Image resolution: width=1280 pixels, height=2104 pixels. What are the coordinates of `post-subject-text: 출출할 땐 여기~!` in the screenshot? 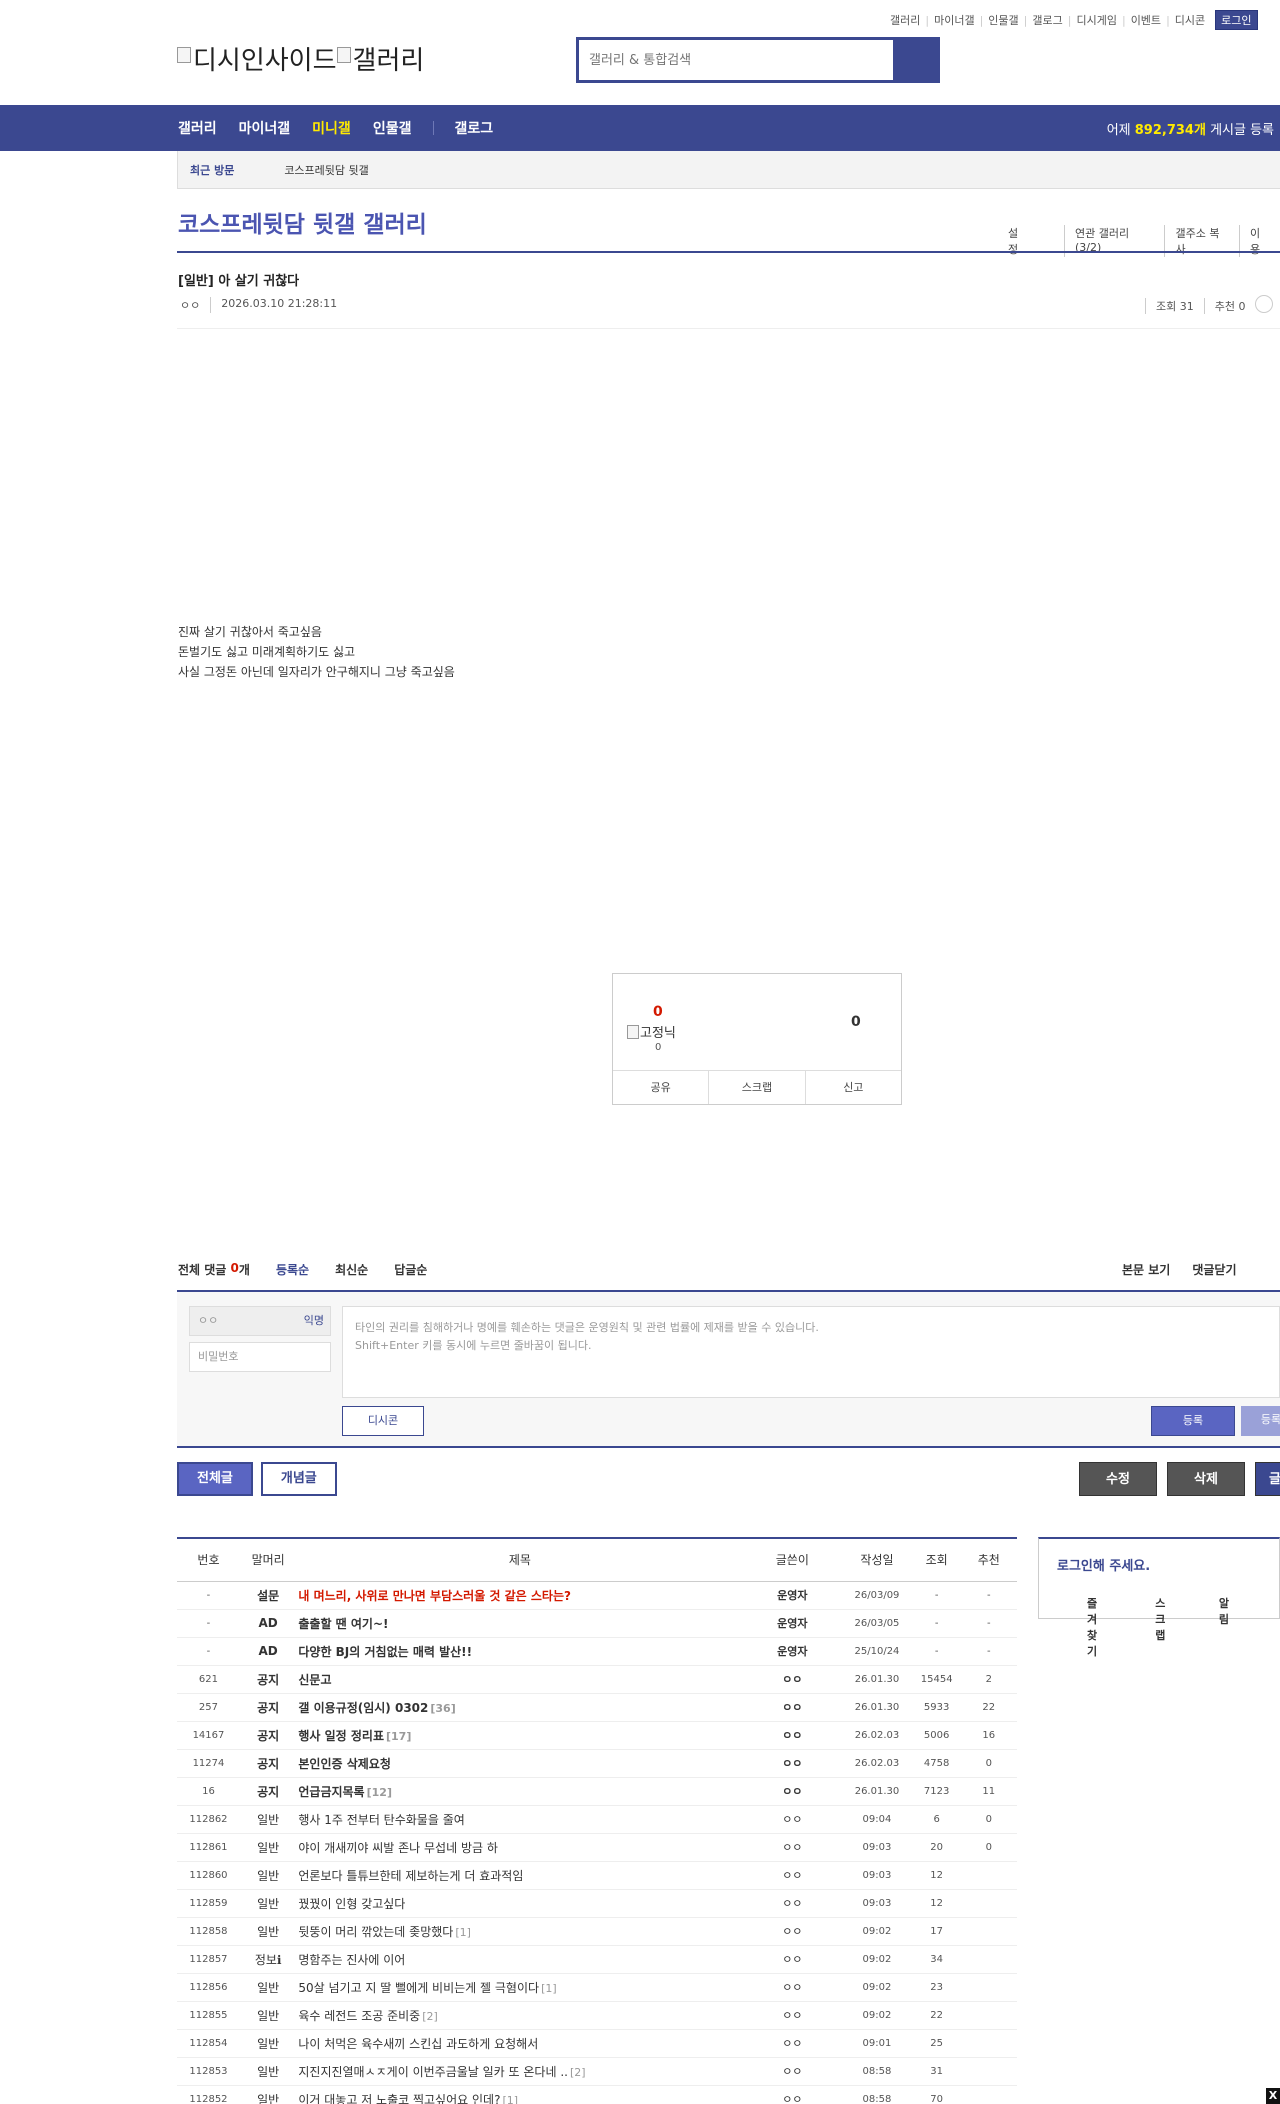 It's located at (343, 1624).